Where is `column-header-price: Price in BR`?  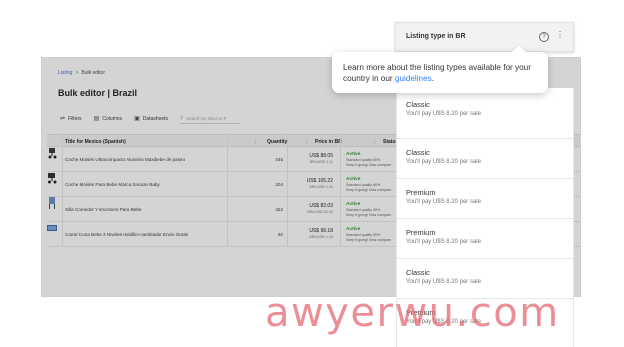
column-header-price: Price in BR is located at coordinates (328, 142).